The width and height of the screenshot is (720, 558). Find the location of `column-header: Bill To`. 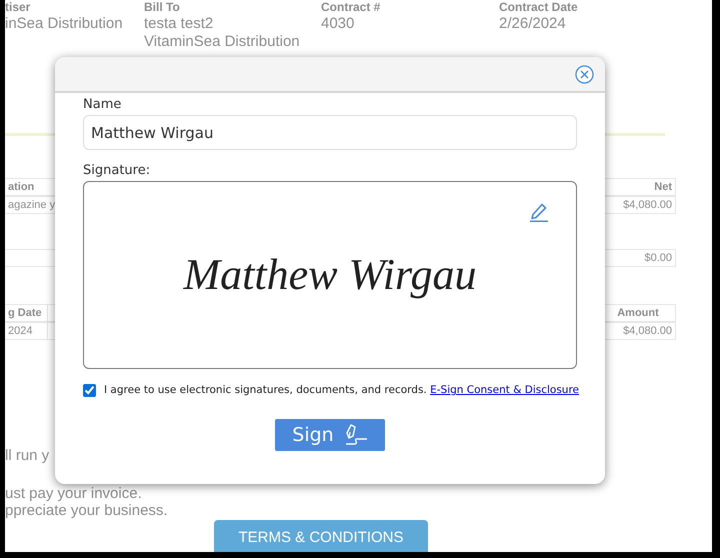

column-header: Bill To is located at coordinates (162, 7).